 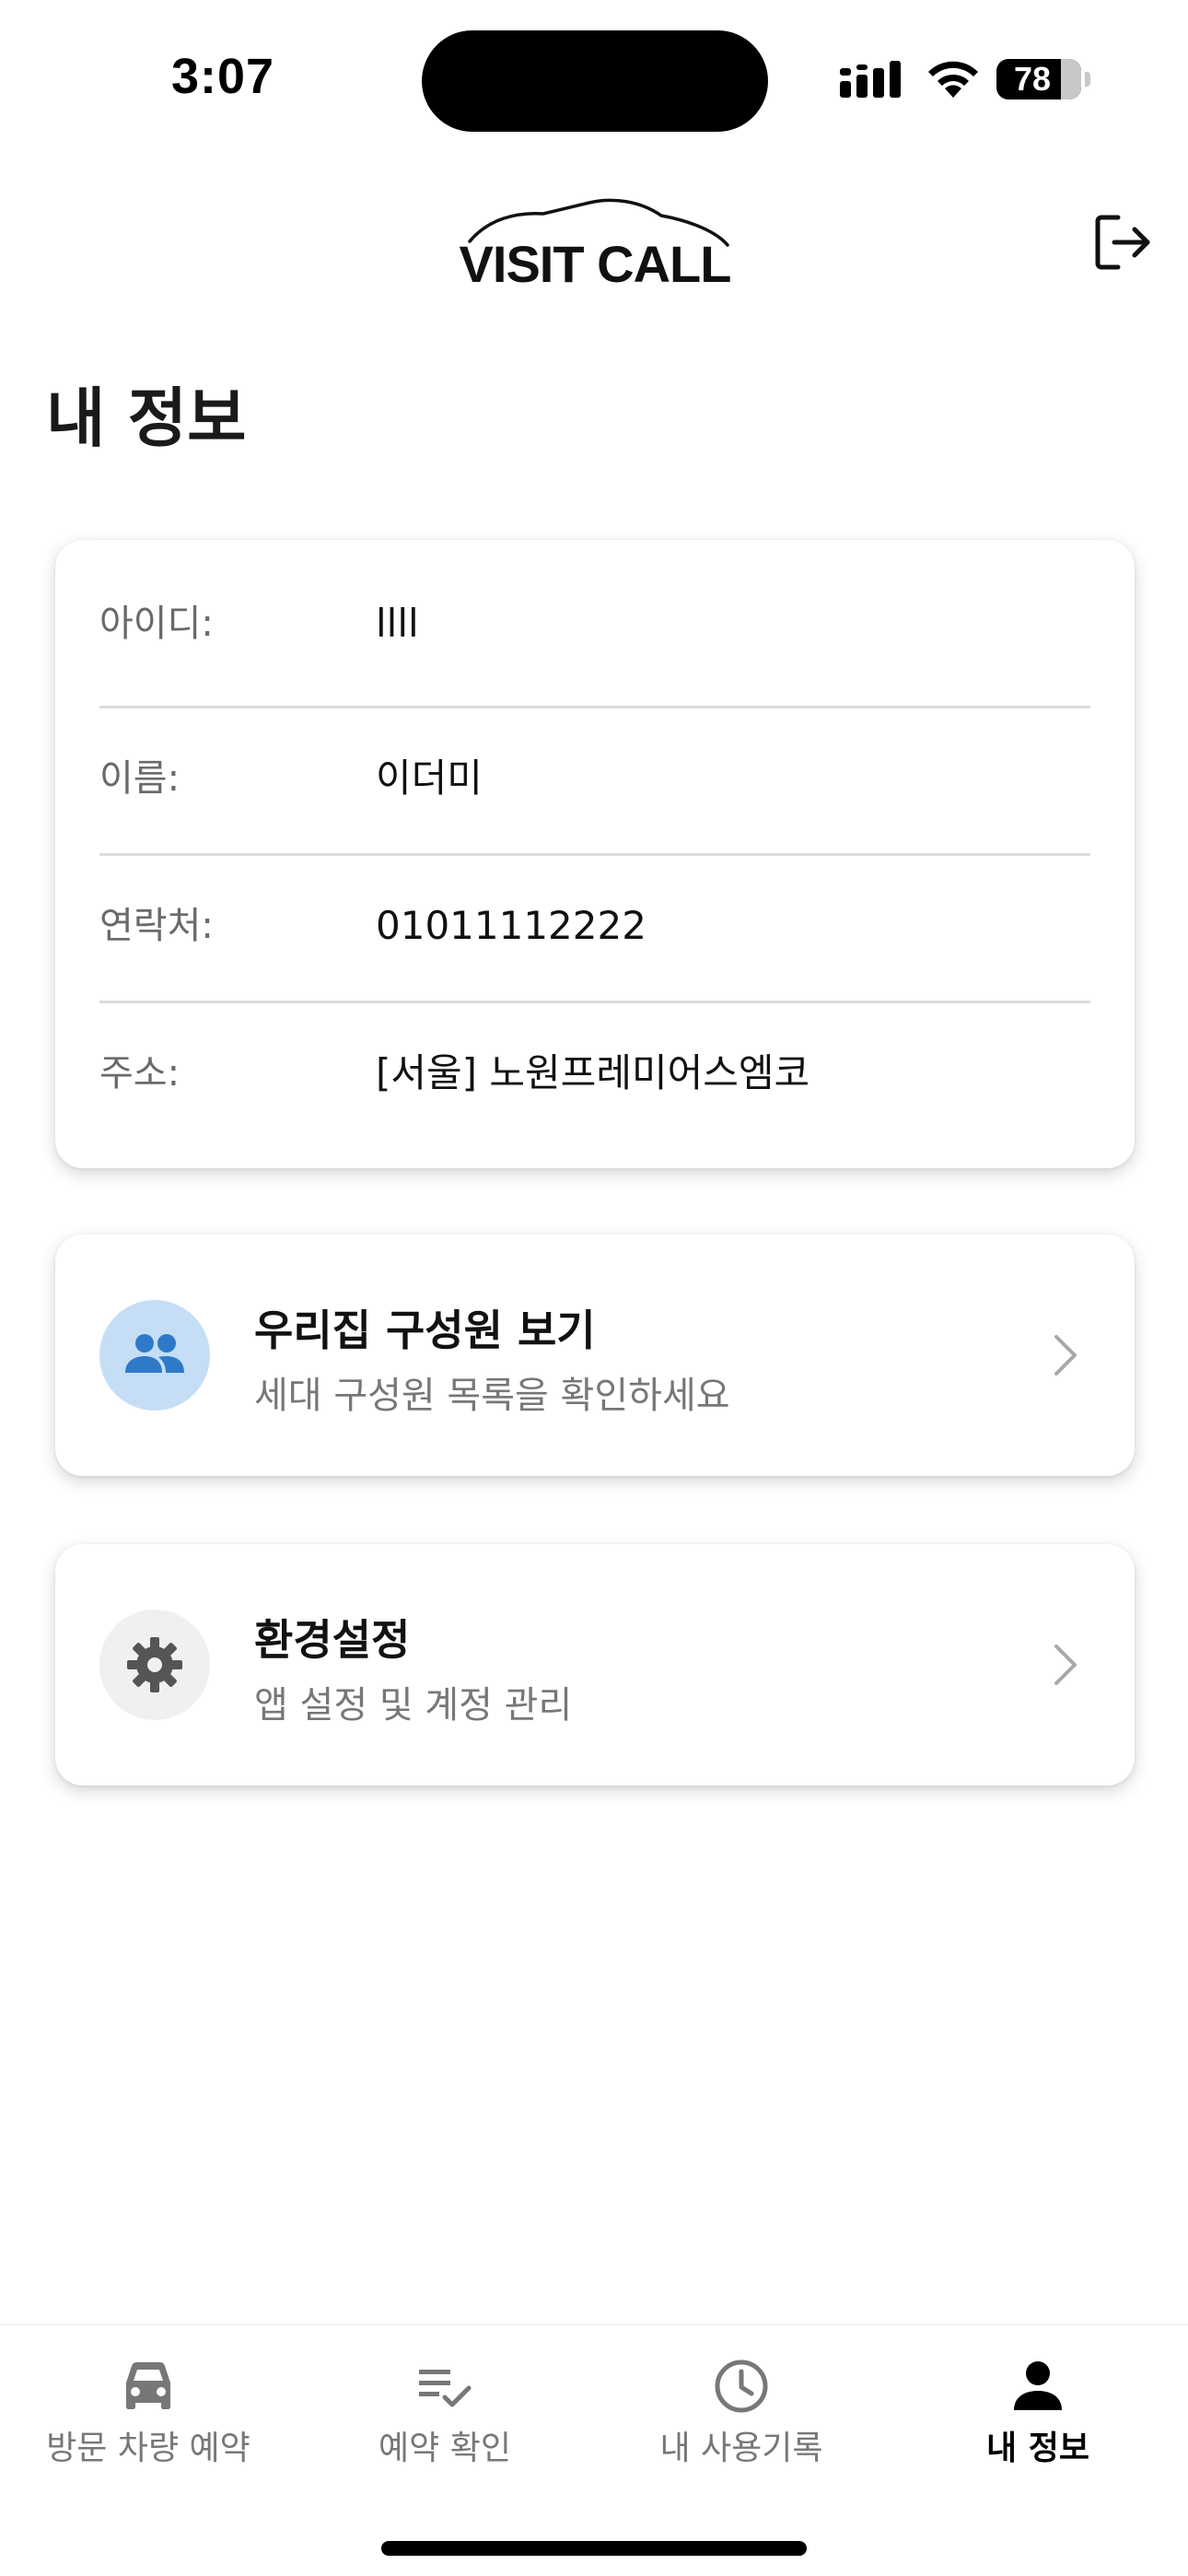 What do you see at coordinates (156, 926) in the screenshot?
I see `info-label: 연락처:` at bounding box center [156, 926].